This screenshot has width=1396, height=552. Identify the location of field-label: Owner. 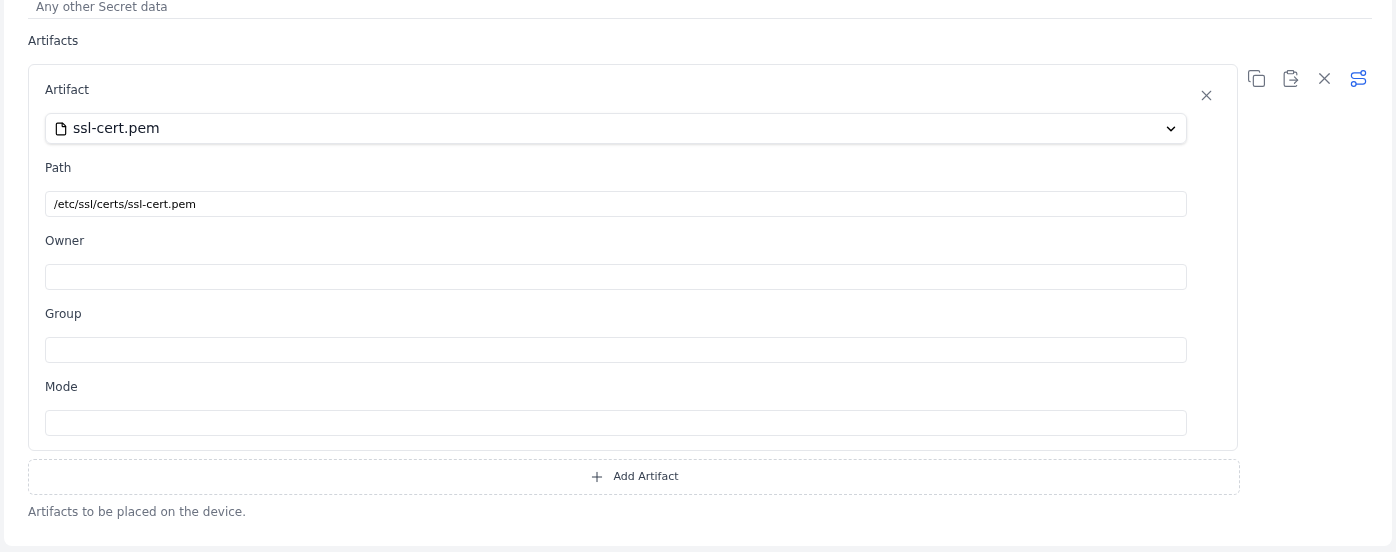
(65, 241).